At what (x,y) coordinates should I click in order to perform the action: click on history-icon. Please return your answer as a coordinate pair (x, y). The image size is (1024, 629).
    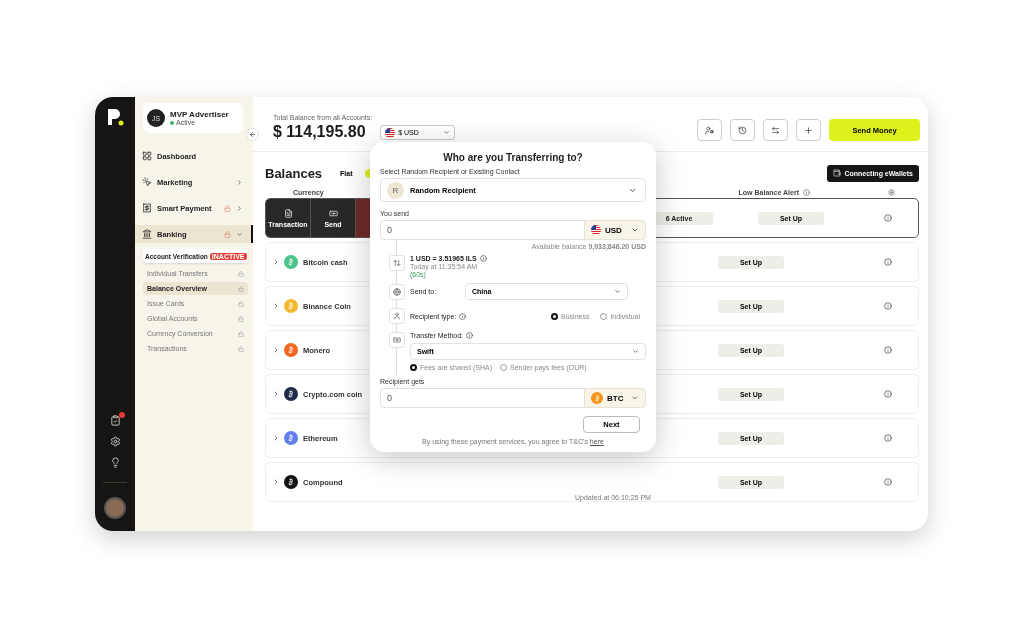
    Looking at the image, I should click on (742, 130).